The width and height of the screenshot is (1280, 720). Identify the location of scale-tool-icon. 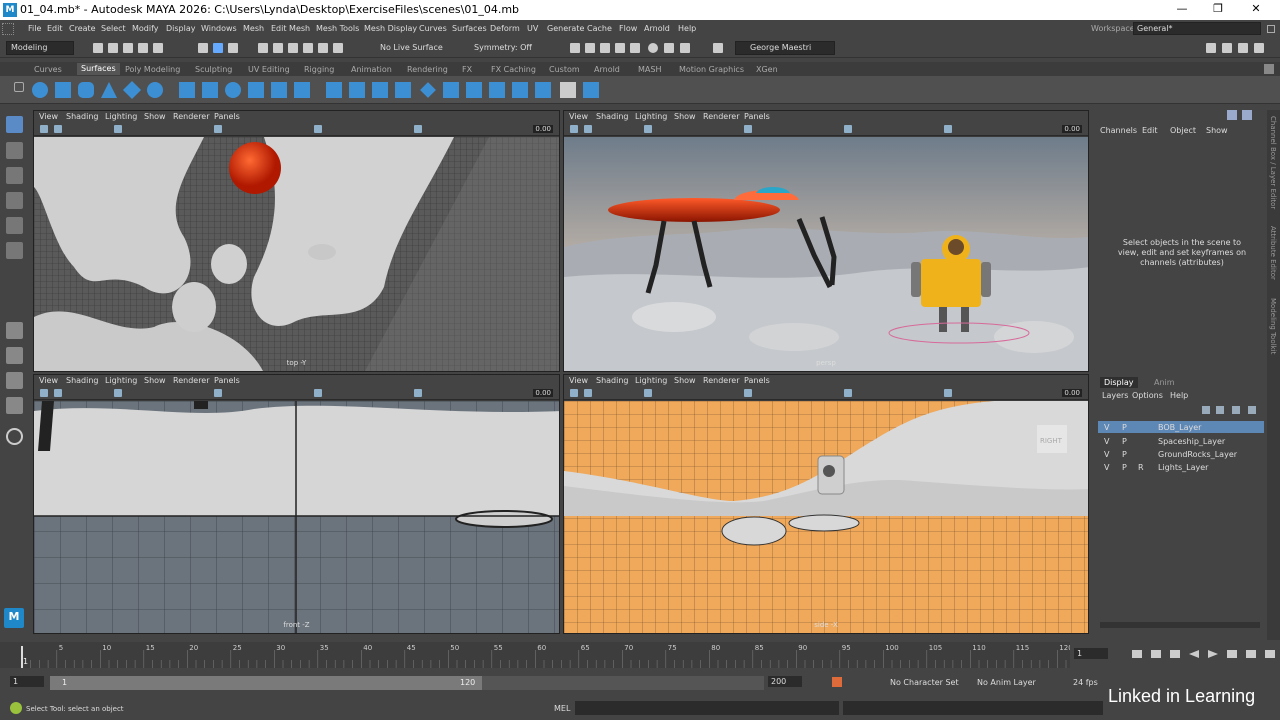
(14, 250).